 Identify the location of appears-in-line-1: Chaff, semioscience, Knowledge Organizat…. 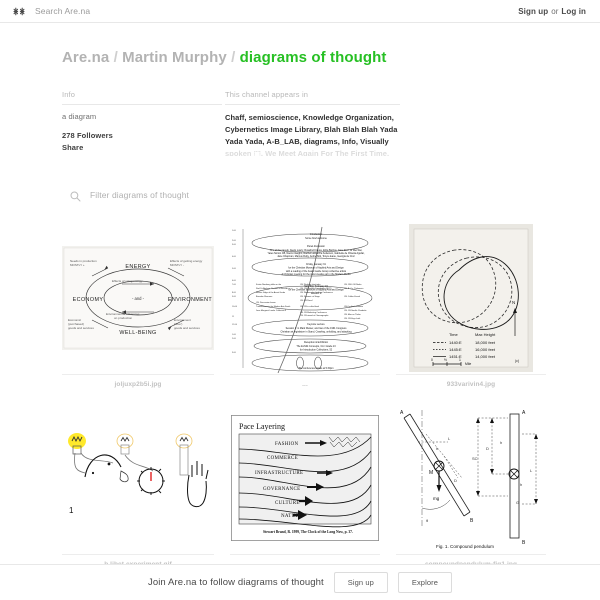
(312, 118).